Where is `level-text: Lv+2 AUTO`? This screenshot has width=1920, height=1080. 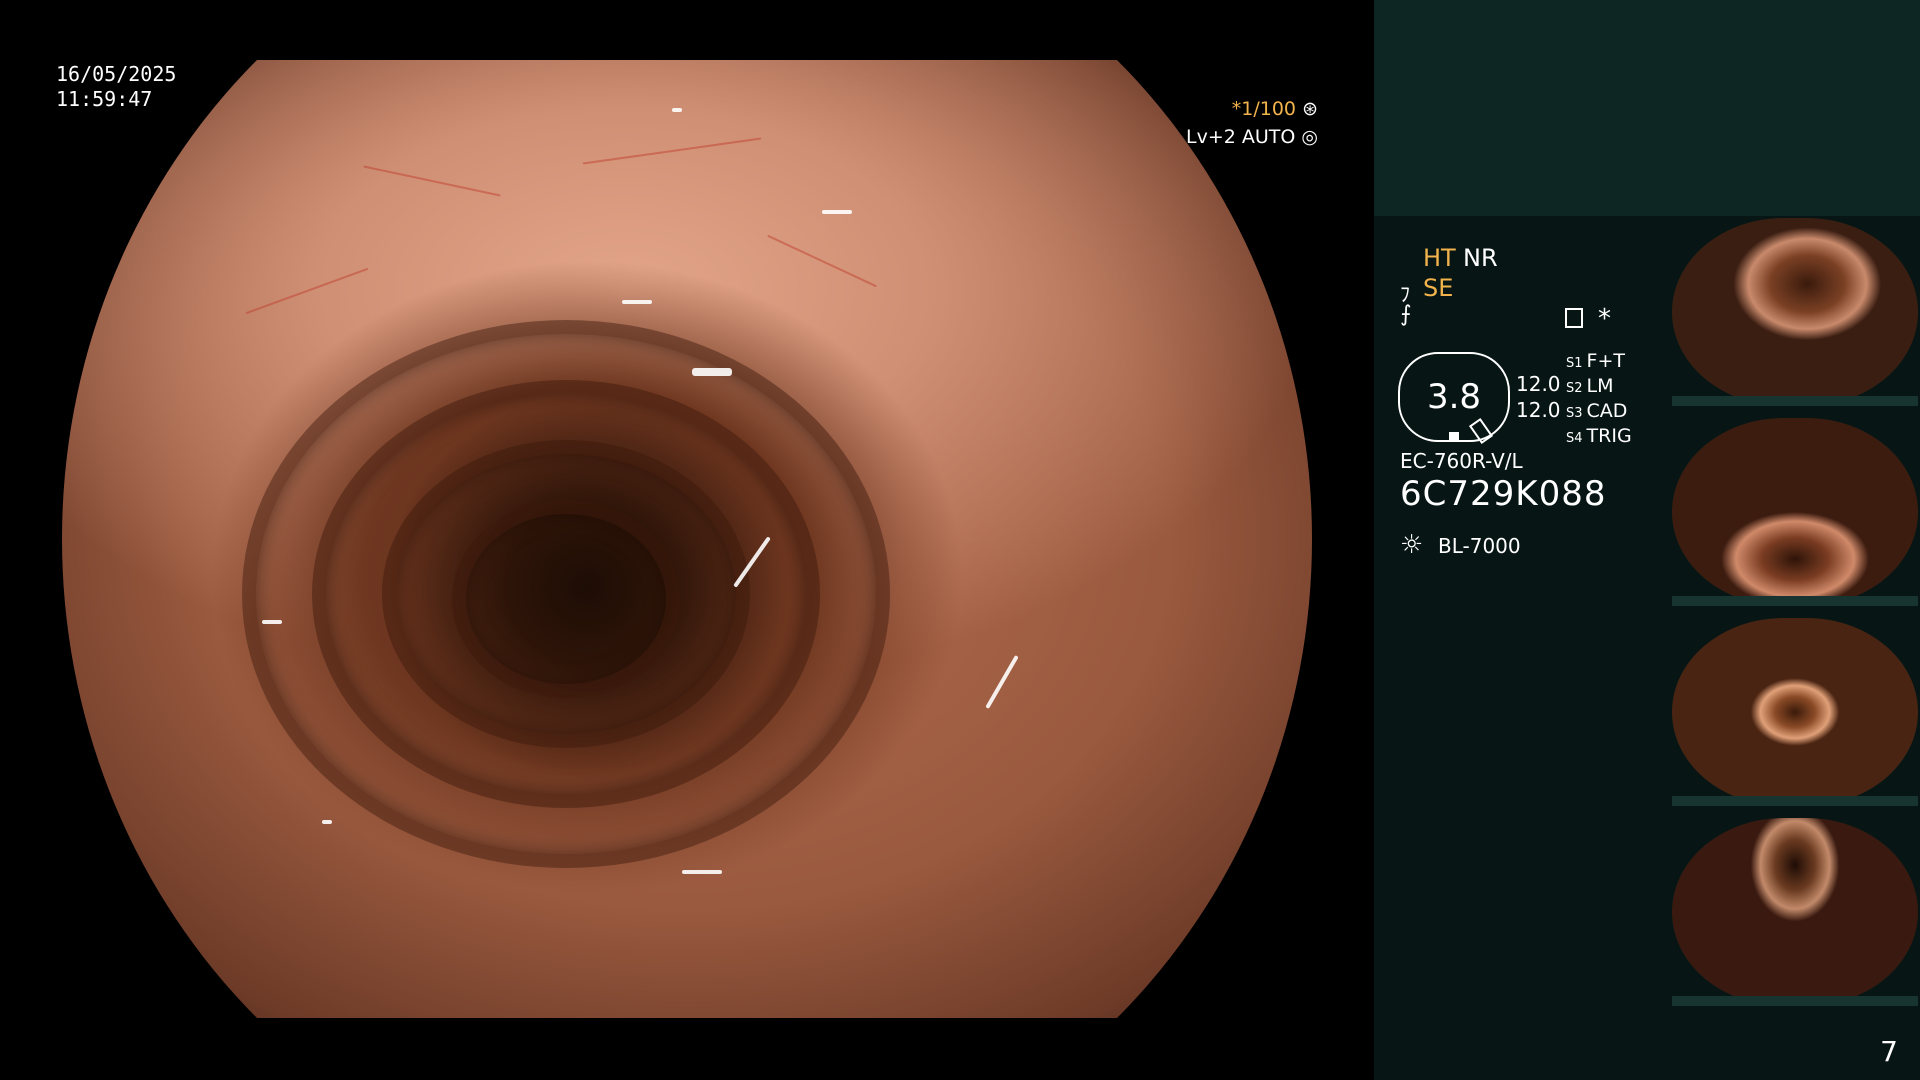
level-text: Lv+2 AUTO is located at coordinates (1241, 137).